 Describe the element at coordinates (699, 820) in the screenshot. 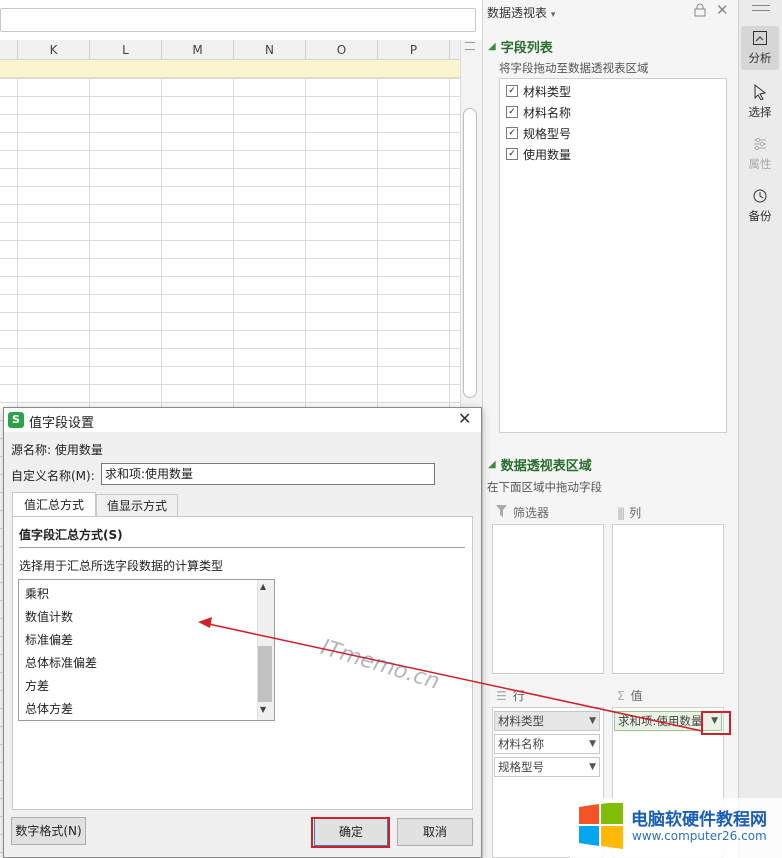

I see `brand-text: 电脑软硬件教程网` at that location.